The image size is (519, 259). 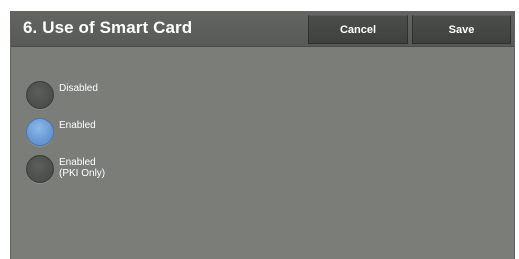 What do you see at coordinates (40, 132) in the screenshot?
I see `radio-button-enabled` at bounding box center [40, 132].